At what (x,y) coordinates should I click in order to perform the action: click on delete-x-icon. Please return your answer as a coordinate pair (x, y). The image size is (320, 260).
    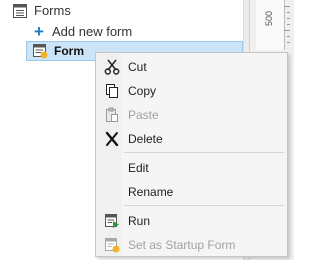
    Looking at the image, I should click on (112, 139).